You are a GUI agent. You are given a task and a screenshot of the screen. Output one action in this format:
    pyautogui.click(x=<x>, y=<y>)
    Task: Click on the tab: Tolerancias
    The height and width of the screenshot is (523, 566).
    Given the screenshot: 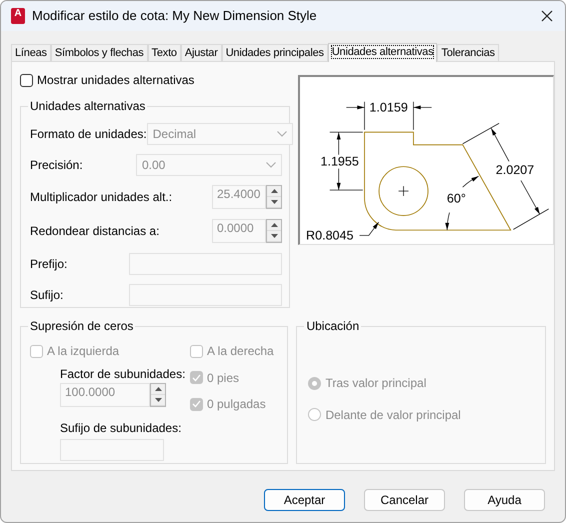 What is the action you would take?
    pyautogui.click(x=468, y=52)
    